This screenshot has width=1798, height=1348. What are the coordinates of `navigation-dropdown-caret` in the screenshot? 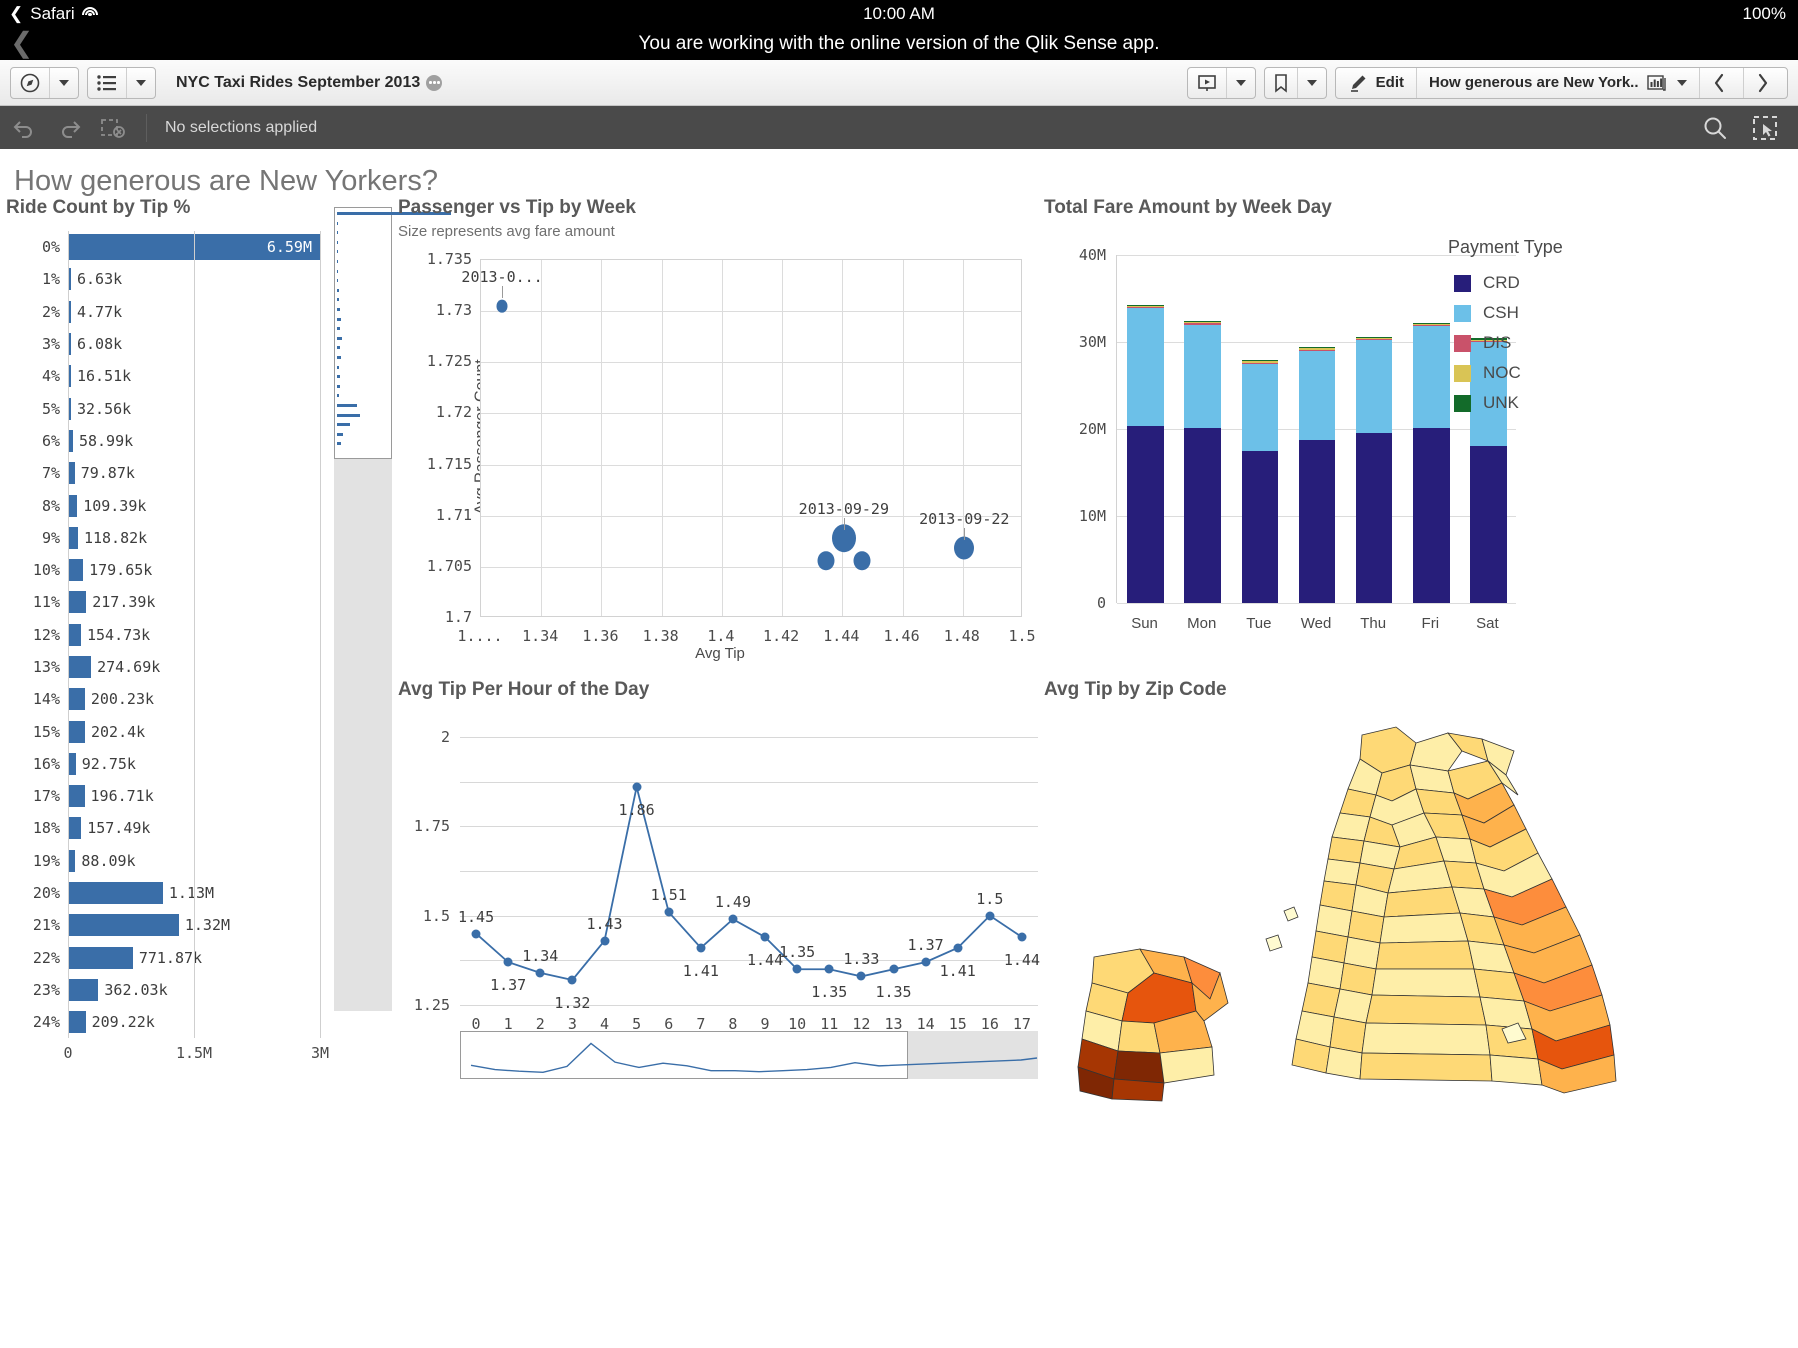 It's located at (63, 82).